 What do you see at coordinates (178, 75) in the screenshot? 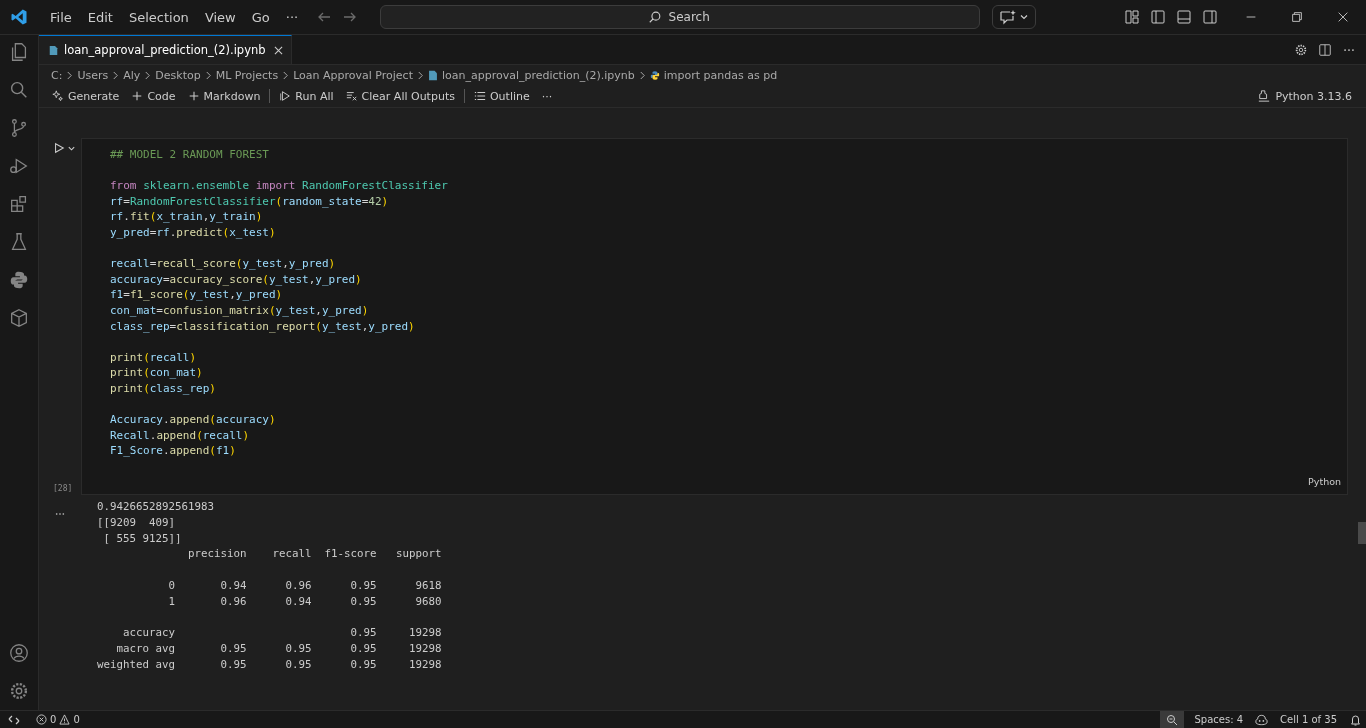
I see `breadcrumb-item: Desktop` at bounding box center [178, 75].